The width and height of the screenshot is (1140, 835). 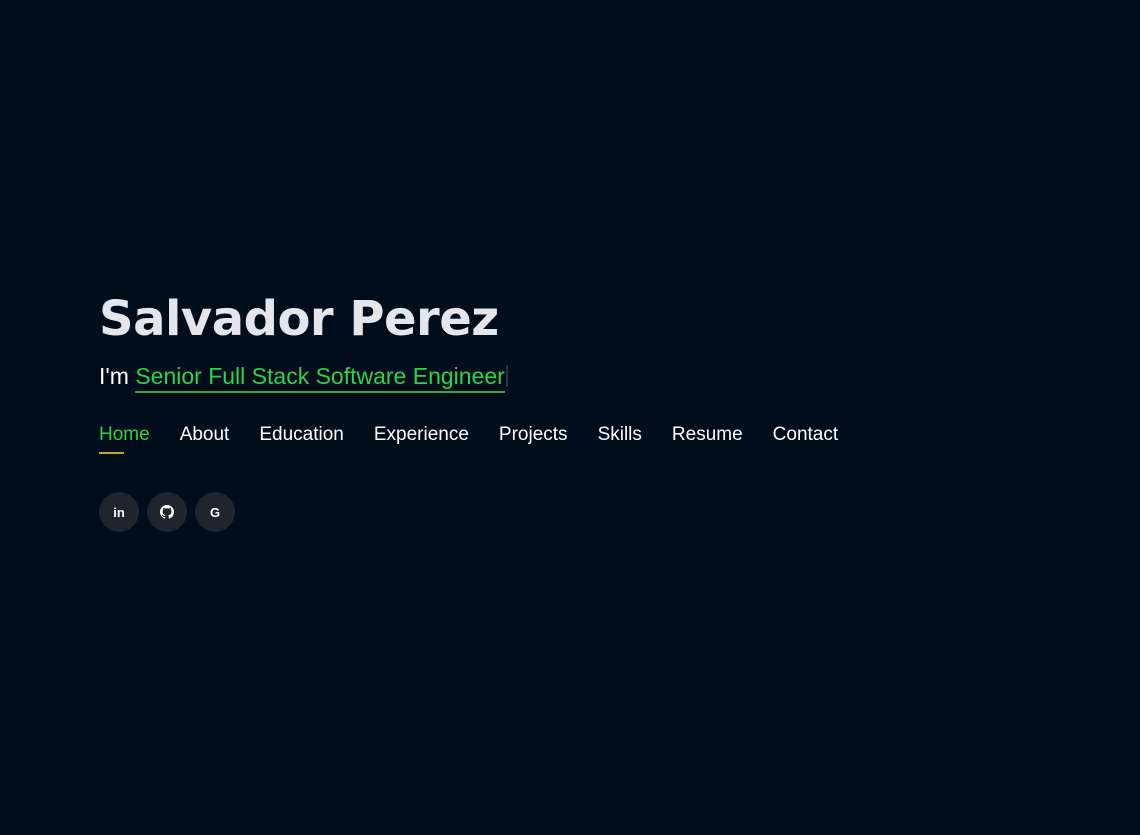 I want to click on hero-name: Salvador Perez, so click(x=299, y=319).